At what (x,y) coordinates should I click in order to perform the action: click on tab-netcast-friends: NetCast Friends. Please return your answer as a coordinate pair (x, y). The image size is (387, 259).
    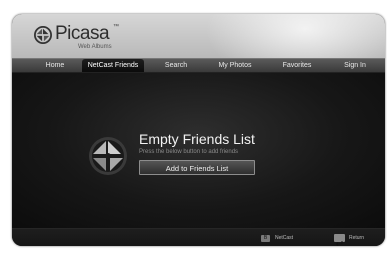
    Looking at the image, I should click on (113, 65).